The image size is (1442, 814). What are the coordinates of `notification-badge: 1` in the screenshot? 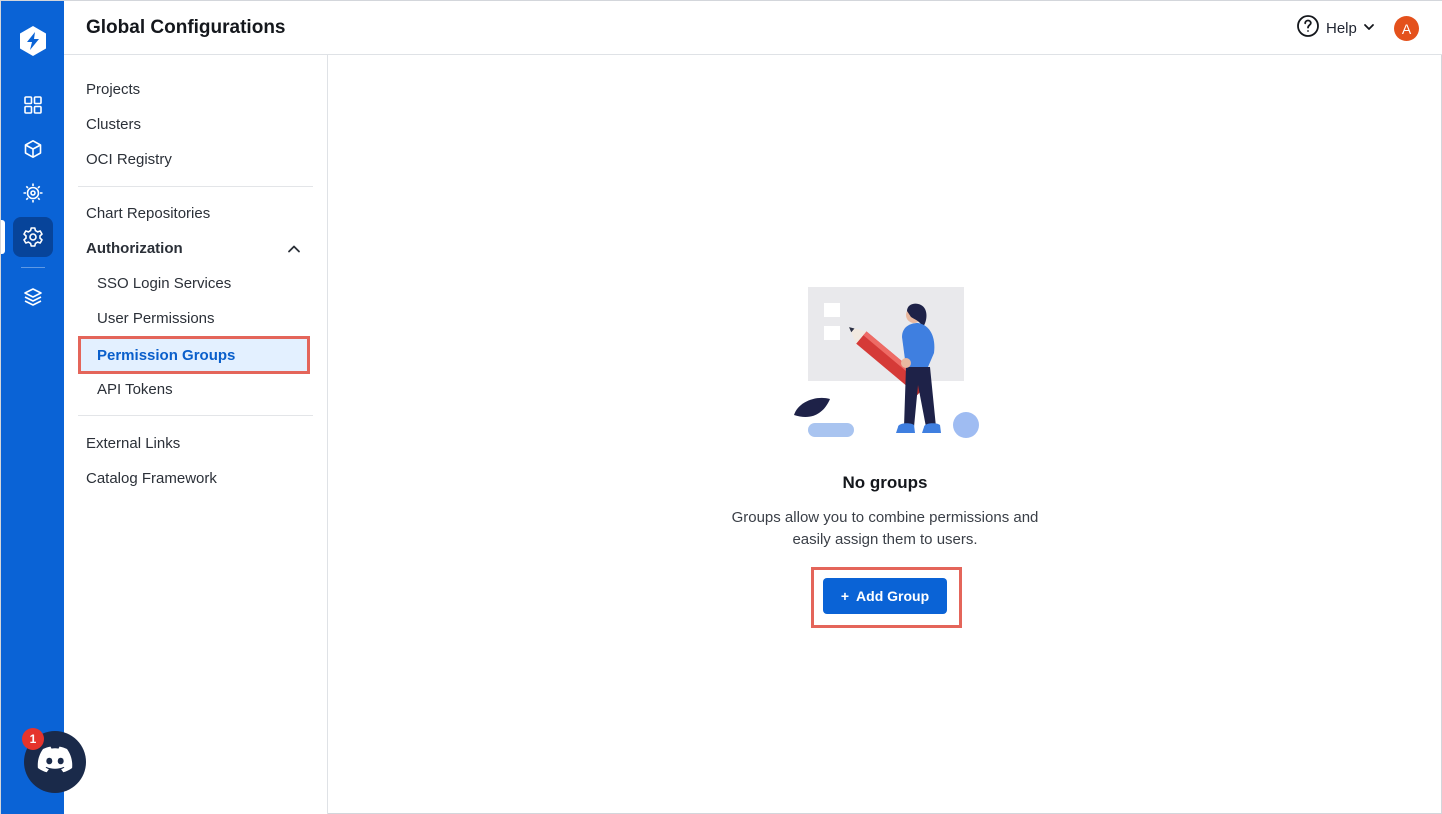 It's located at (33, 739).